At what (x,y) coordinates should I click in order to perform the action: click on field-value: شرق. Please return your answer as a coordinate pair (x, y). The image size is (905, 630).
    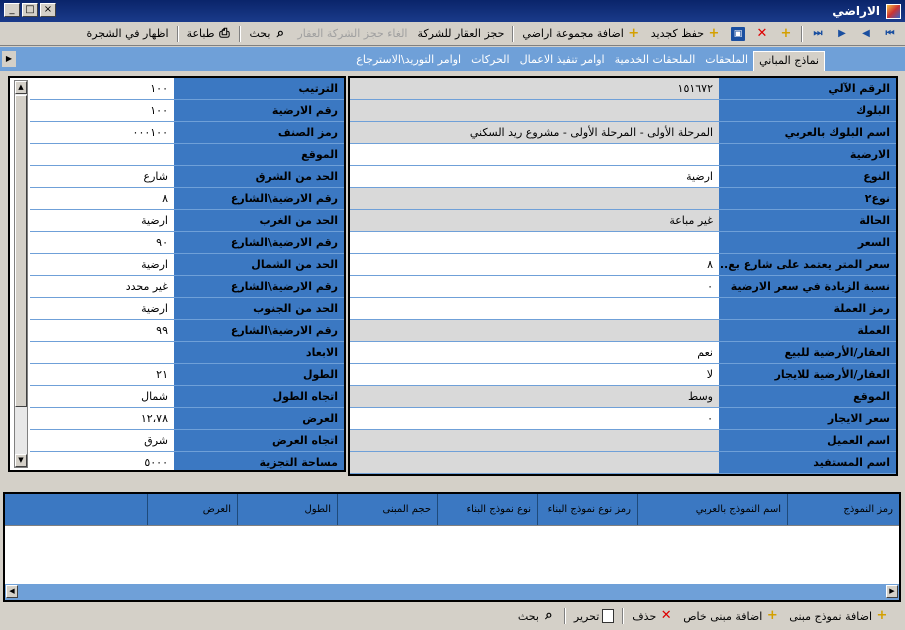
    Looking at the image, I should click on (102, 440).